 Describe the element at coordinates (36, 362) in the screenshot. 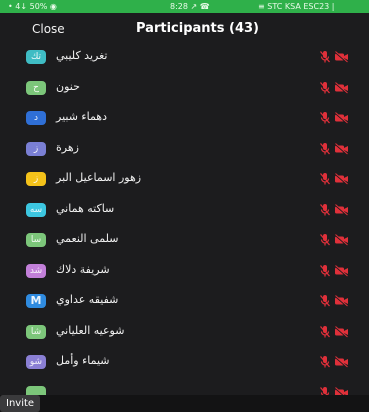

I see `avatar: شو` at that location.